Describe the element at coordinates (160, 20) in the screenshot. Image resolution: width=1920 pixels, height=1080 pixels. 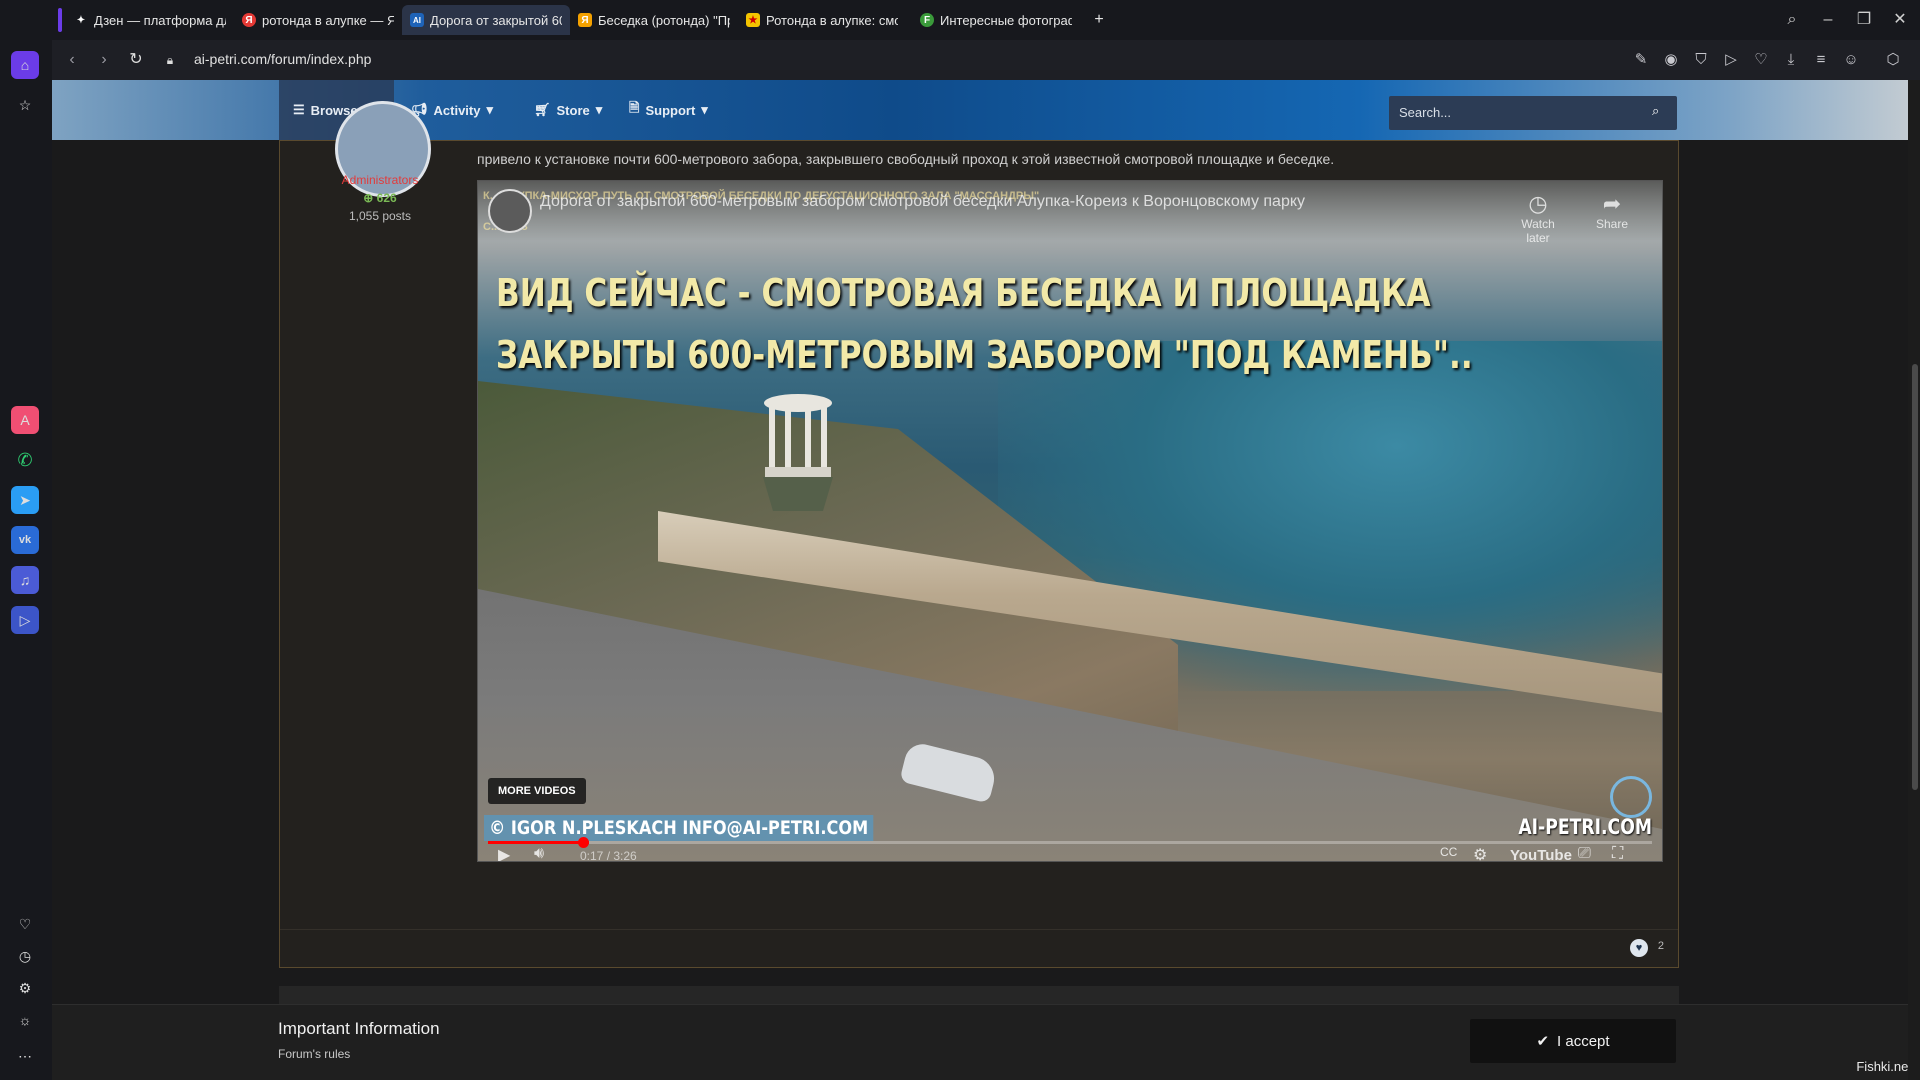
I see `tab-title: Дзен — платформа для п` at that location.